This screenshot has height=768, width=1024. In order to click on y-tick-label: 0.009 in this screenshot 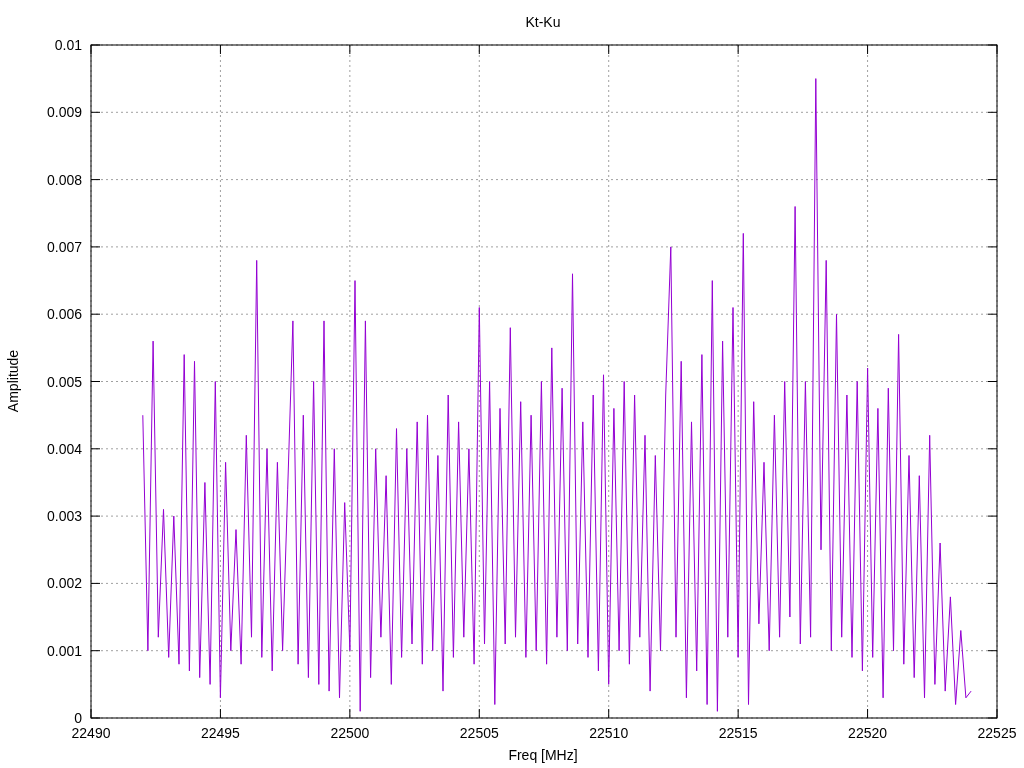, I will do `click(64, 112)`.